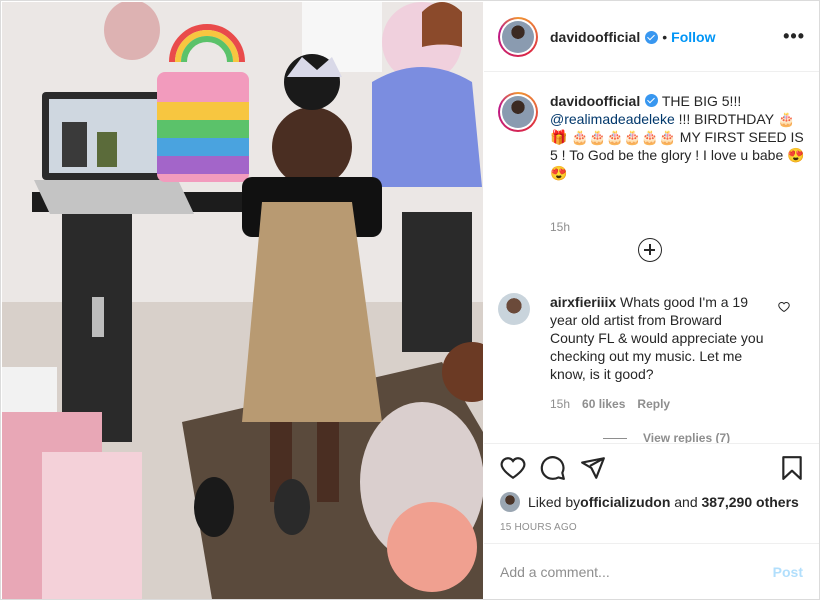 This screenshot has height=600, width=820. Describe the element at coordinates (792, 468) in the screenshot. I see `save-bookmark-icon` at that location.